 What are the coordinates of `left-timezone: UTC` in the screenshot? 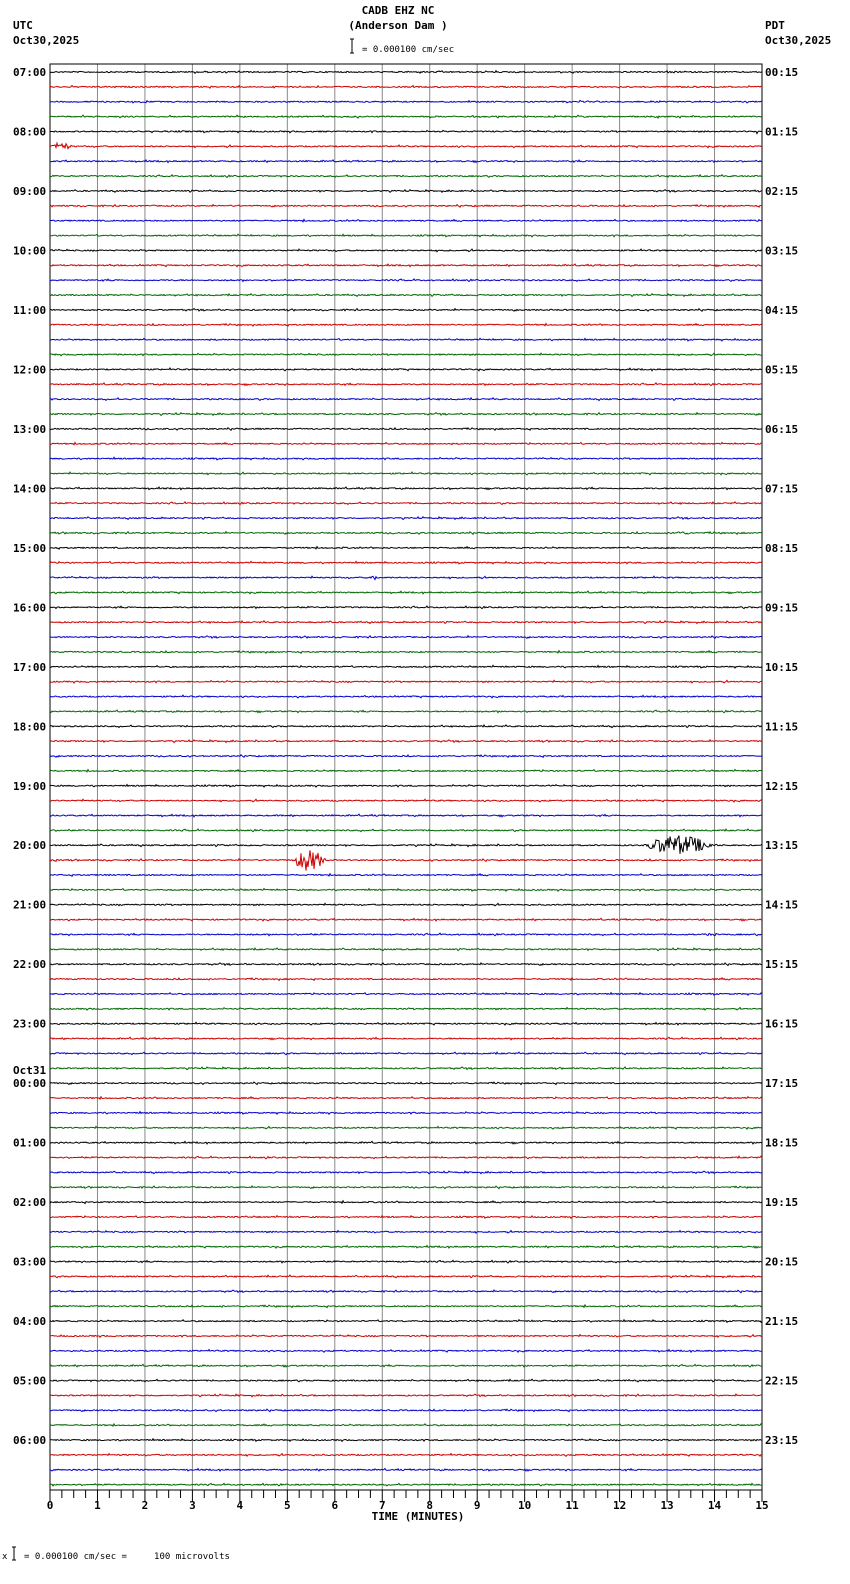 It's located at (23, 25).